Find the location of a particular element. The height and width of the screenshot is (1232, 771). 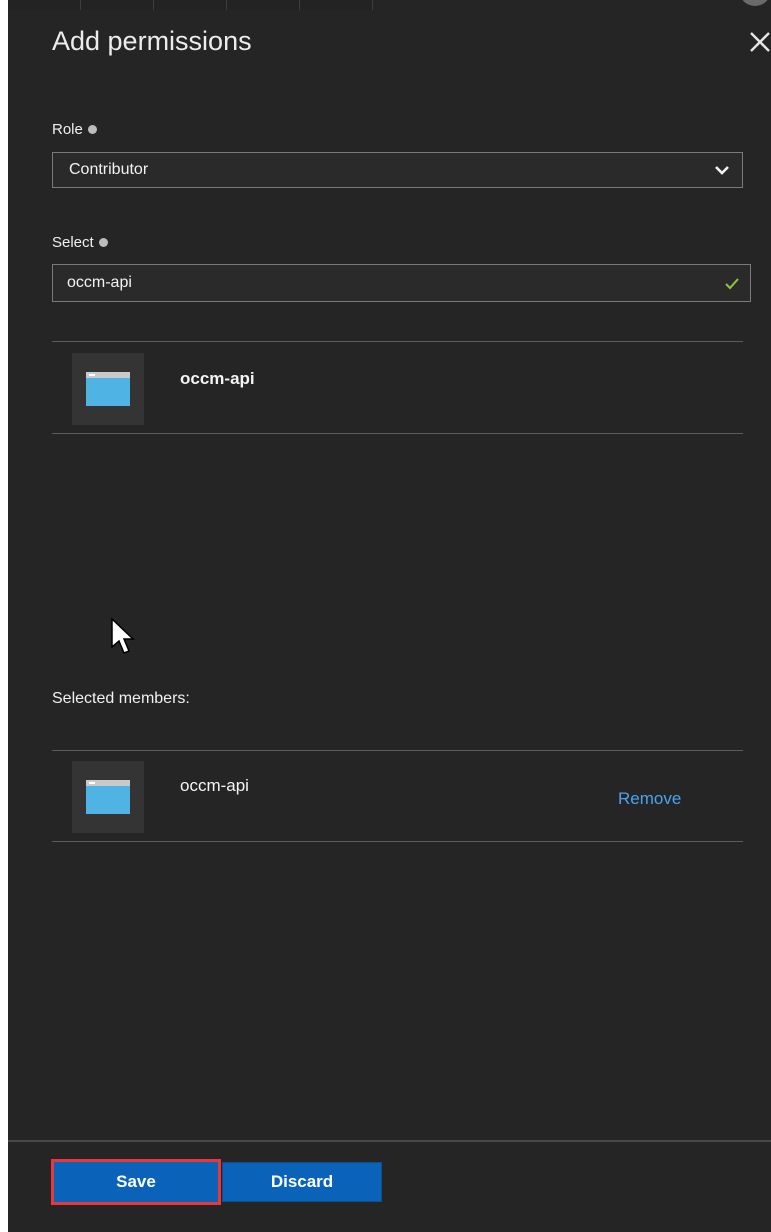

chevron-down-icon is located at coordinates (722, 170).